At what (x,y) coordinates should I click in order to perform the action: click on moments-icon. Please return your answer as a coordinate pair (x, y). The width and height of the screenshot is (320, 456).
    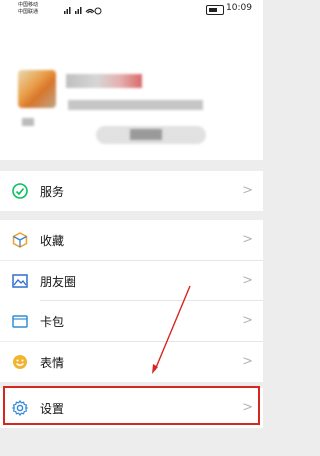
    Looking at the image, I should click on (20, 281).